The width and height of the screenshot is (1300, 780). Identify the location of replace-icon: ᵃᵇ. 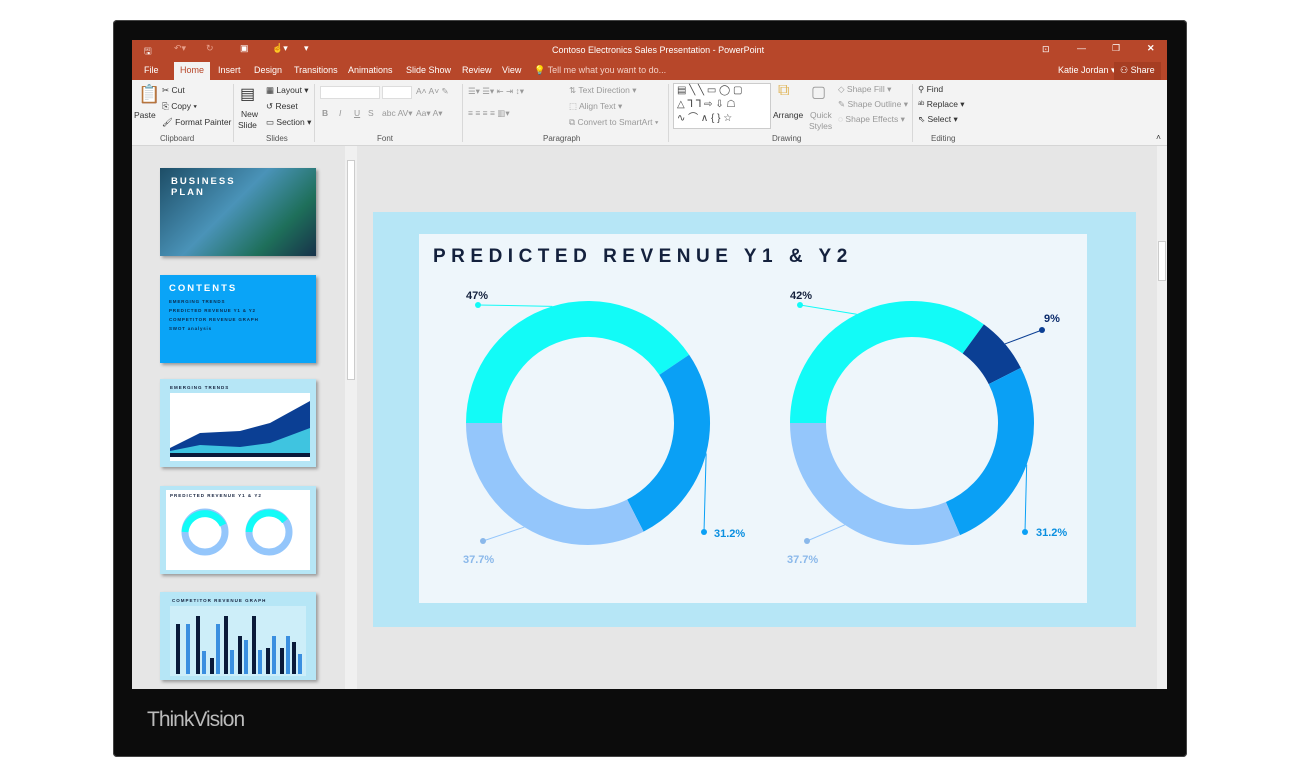
(921, 104).